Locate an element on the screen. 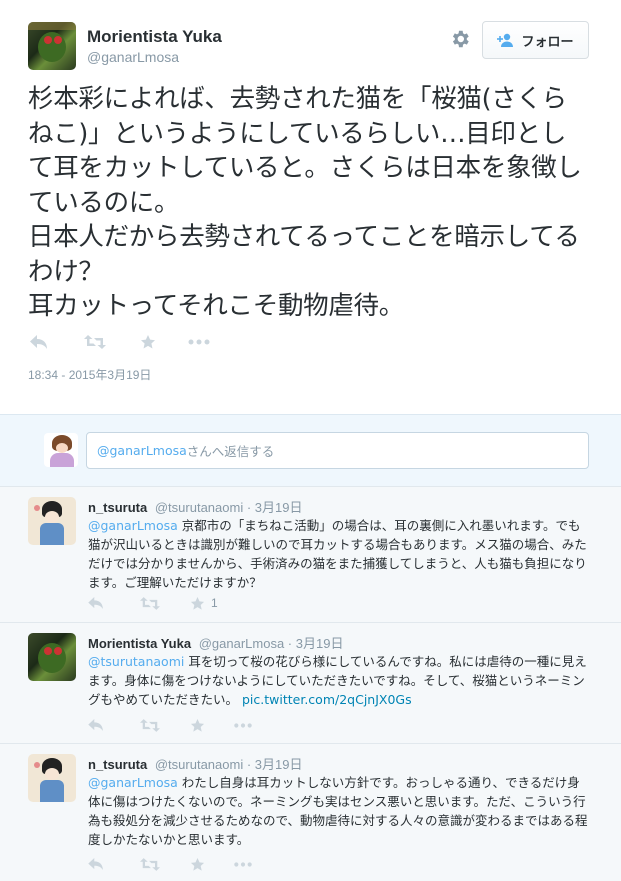  reply-input: @ganarLmosa さんへ返信する is located at coordinates (337, 450).